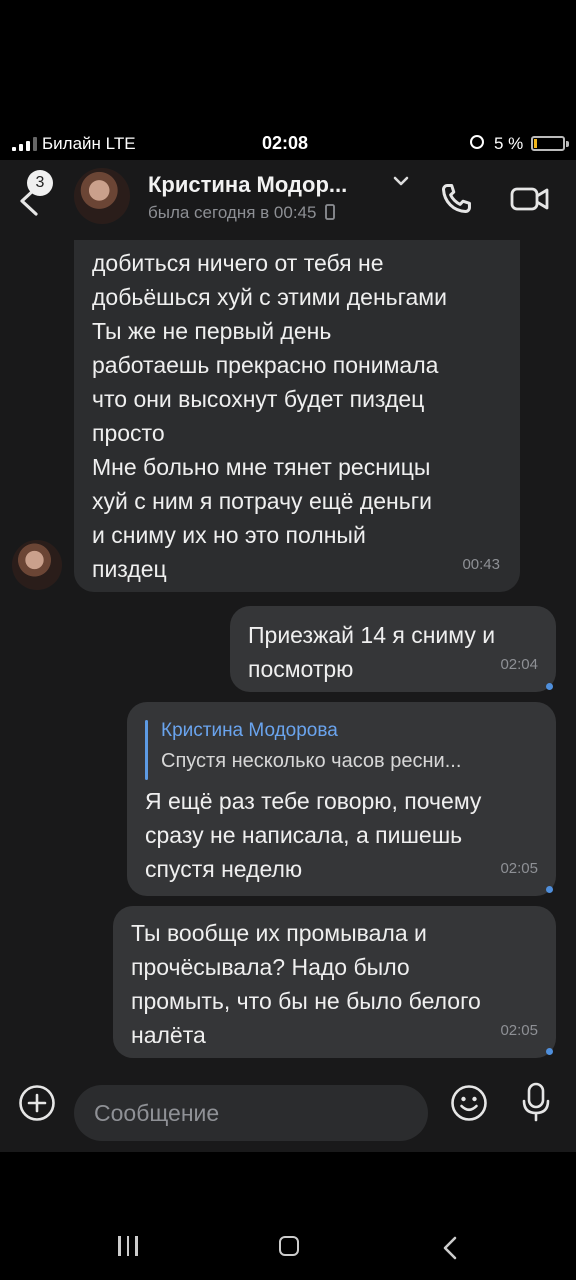 This screenshot has width=576, height=1280. I want to click on battery-percent: 5 %, so click(509, 143).